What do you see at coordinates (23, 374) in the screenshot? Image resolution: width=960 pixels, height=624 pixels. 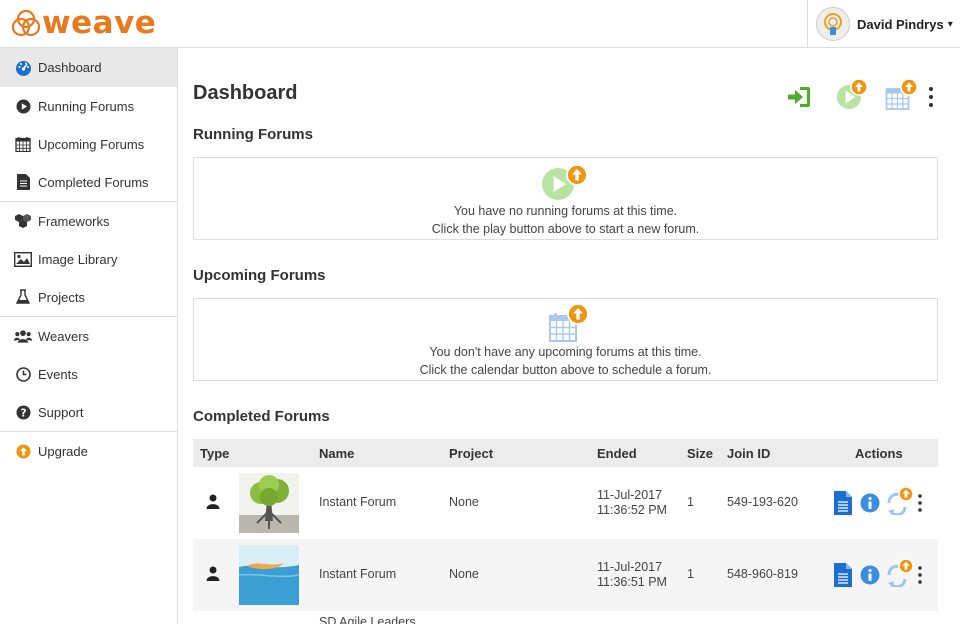 I see `clock-icon` at bounding box center [23, 374].